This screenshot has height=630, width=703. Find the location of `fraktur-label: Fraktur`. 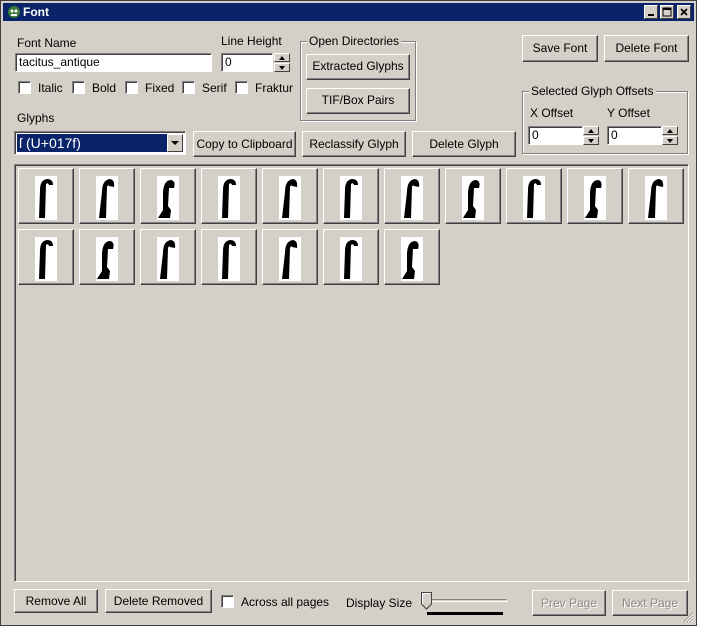

fraktur-label: Fraktur is located at coordinates (274, 88).